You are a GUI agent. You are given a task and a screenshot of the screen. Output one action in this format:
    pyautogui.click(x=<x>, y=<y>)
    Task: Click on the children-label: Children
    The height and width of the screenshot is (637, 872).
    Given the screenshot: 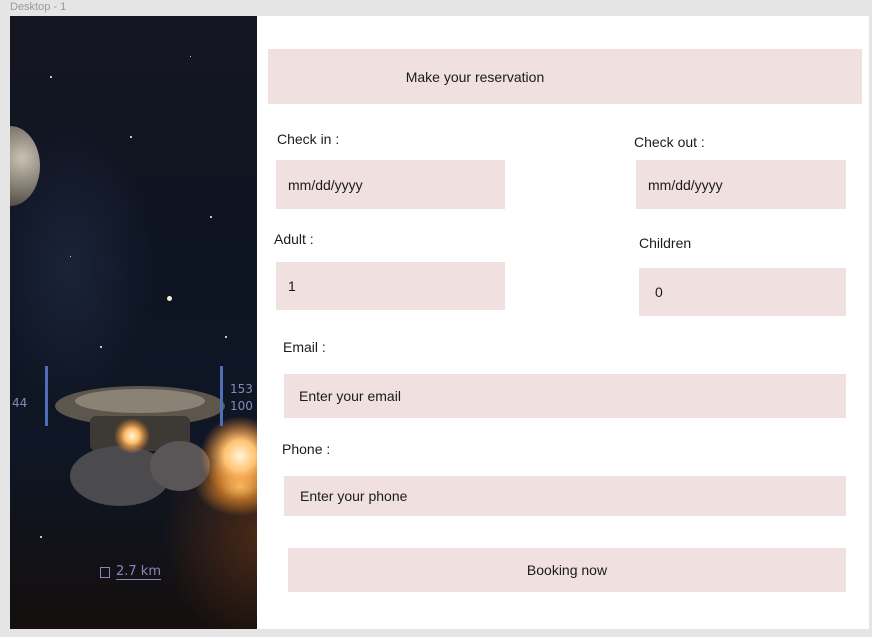 What is the action you would take?
    pyautogui.click(x=665, y=243)
    